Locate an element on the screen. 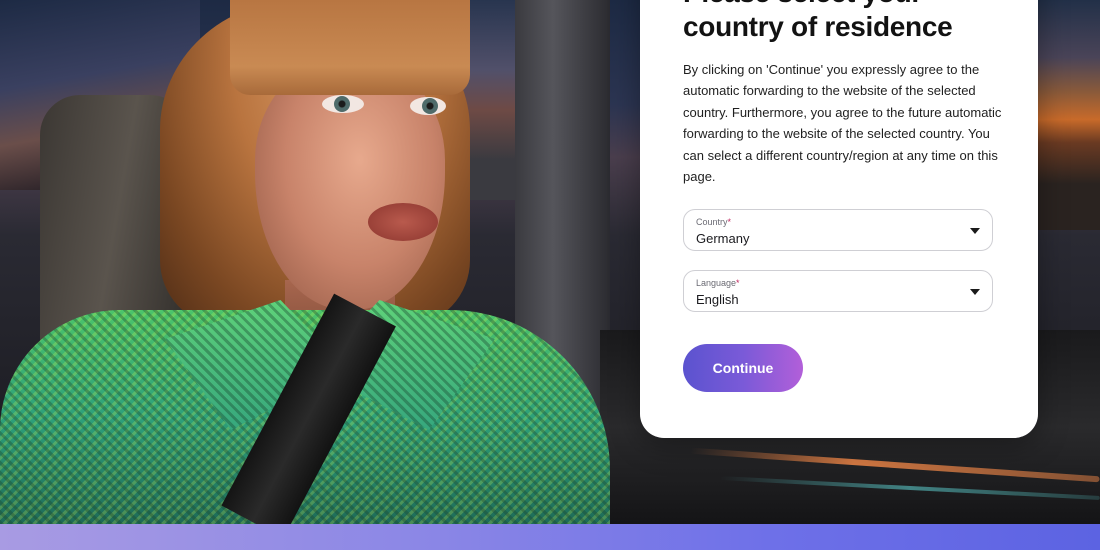 This screenshot has width=1100, height=550. language-select: Language* English is located at coordinates (838, 291).